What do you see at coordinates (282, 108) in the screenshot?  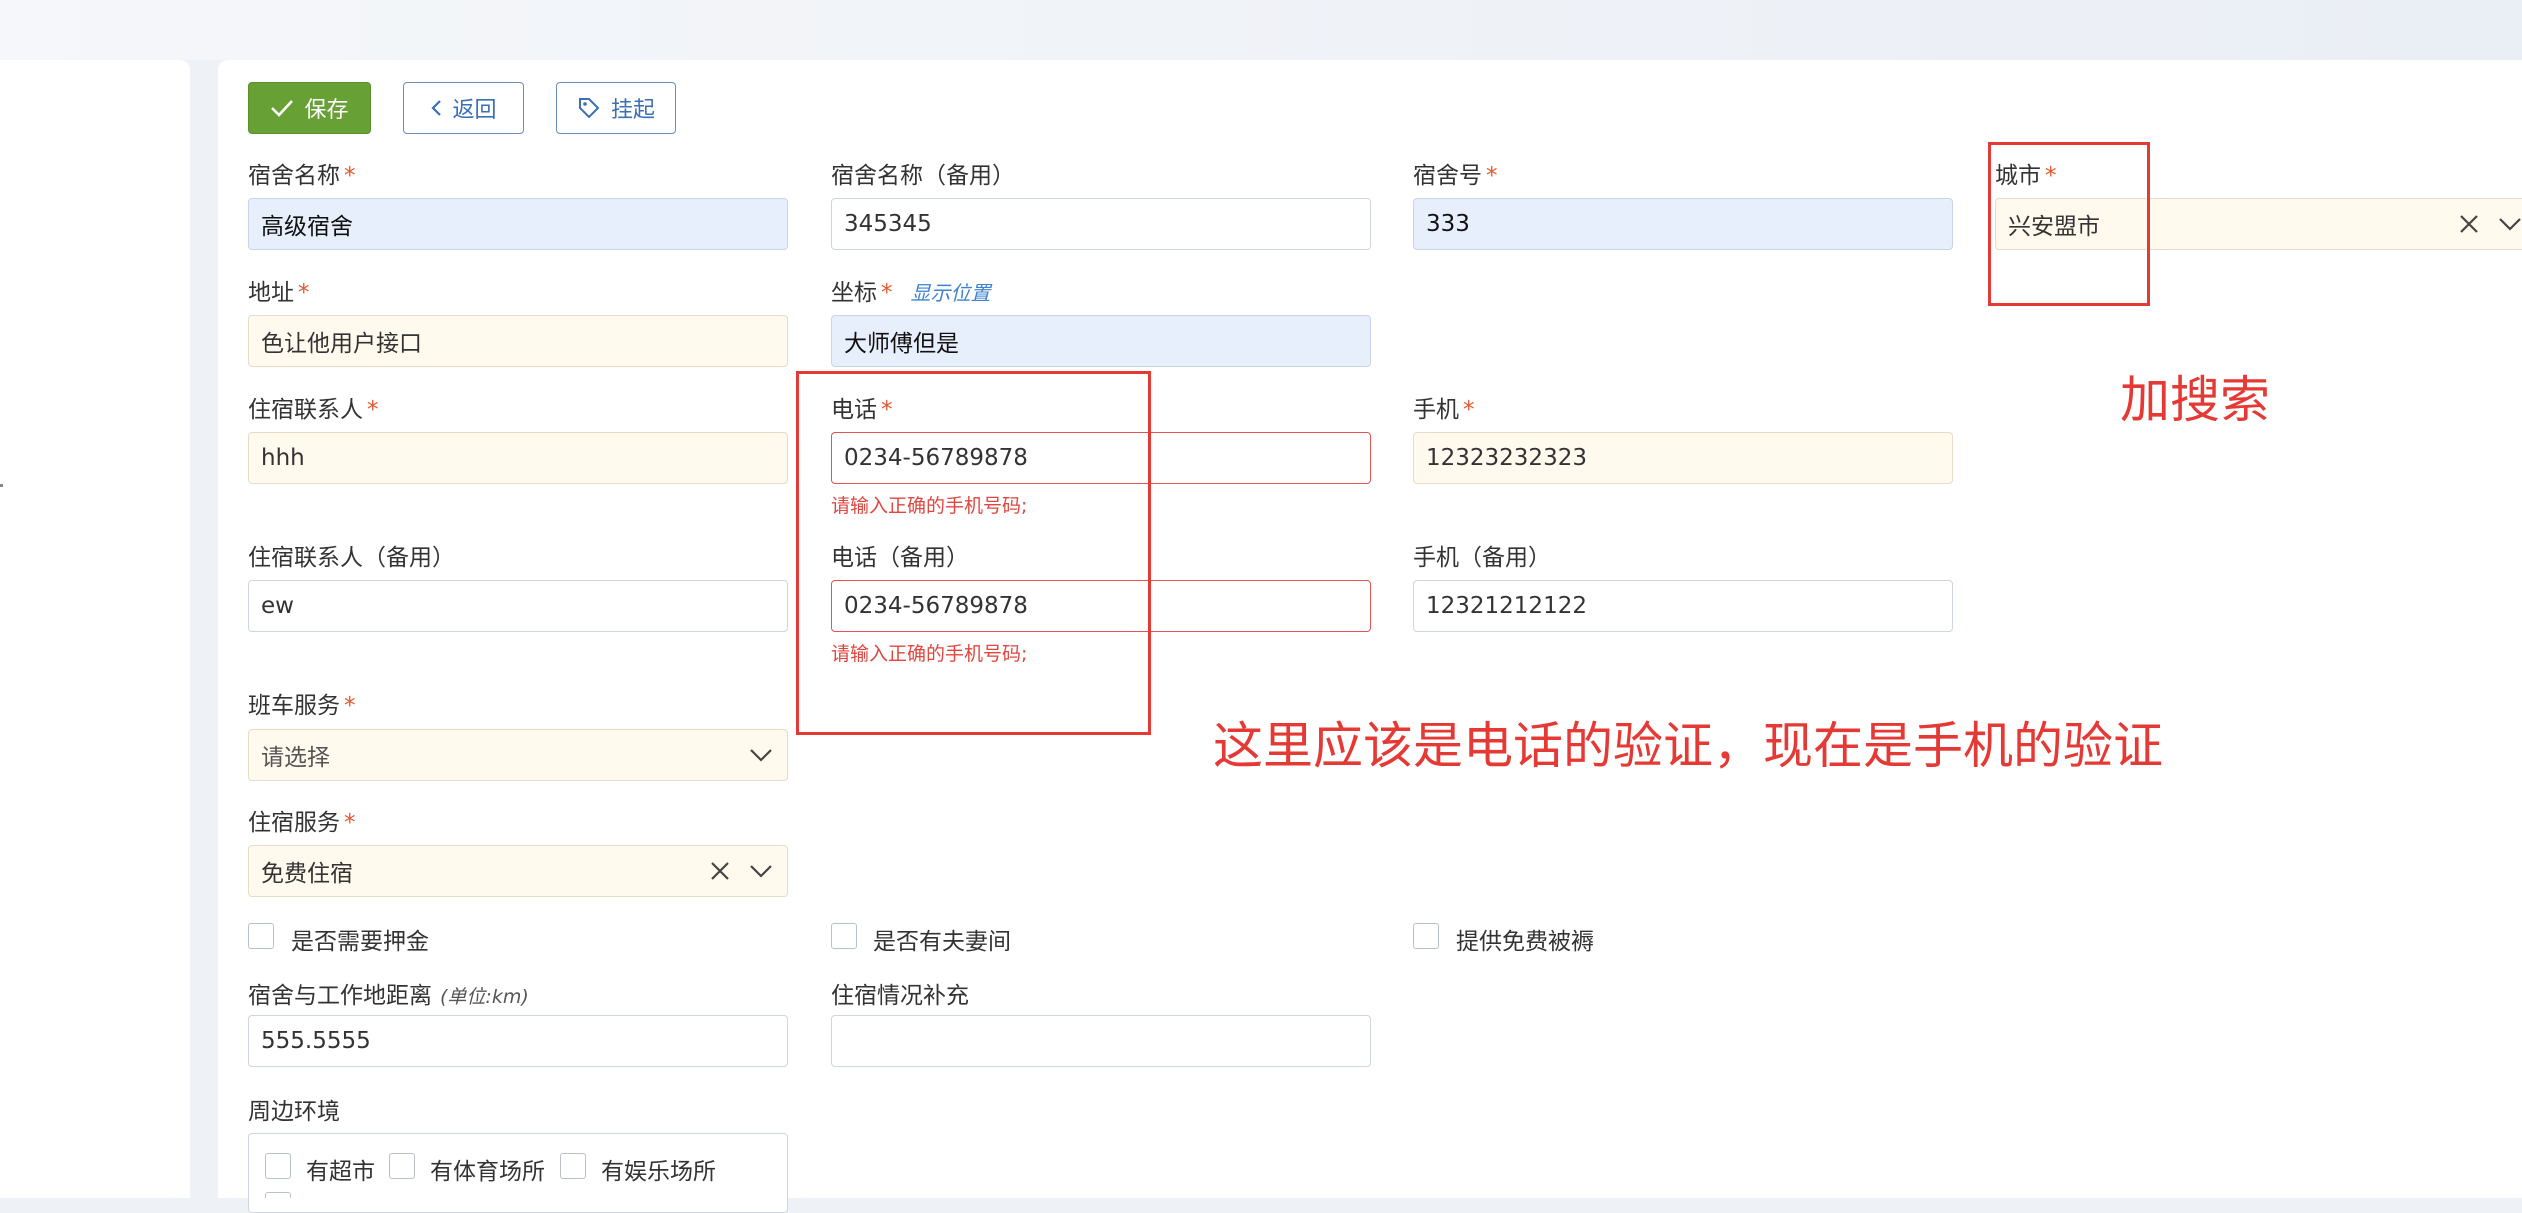 I see `check-icon` at bounding box center [282, 108].